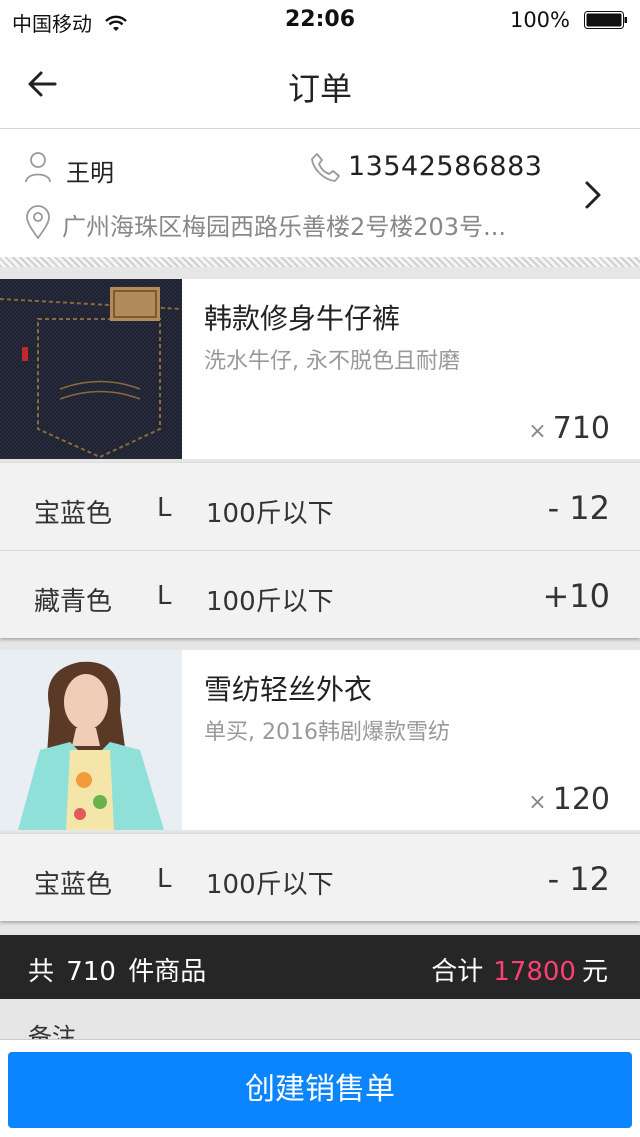  Describe the element at coordinates (117, 972) in the screenshot. I see `item-count: 共 710 件商品` at that location.